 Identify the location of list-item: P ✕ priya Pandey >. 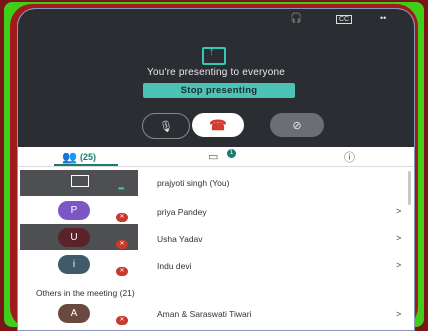
(216, 211).